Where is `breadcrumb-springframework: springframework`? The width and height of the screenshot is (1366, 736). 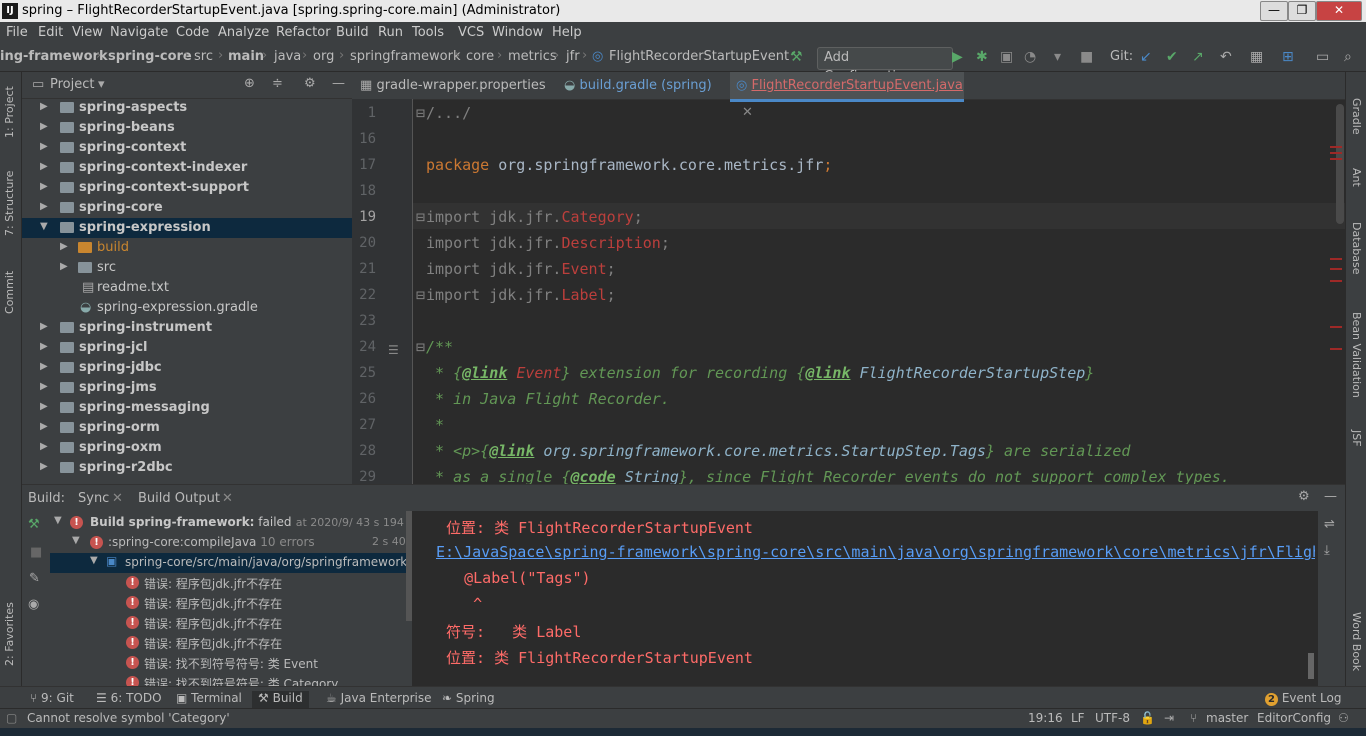
breadcrumb-springframework: springframework is located at coordinates (405, 56).